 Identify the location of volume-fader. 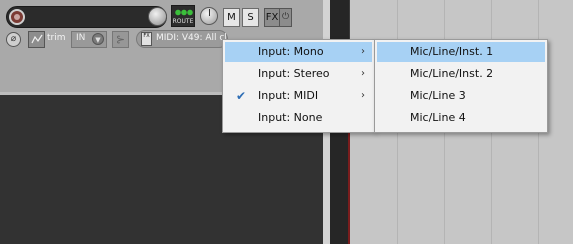
(86, 17).